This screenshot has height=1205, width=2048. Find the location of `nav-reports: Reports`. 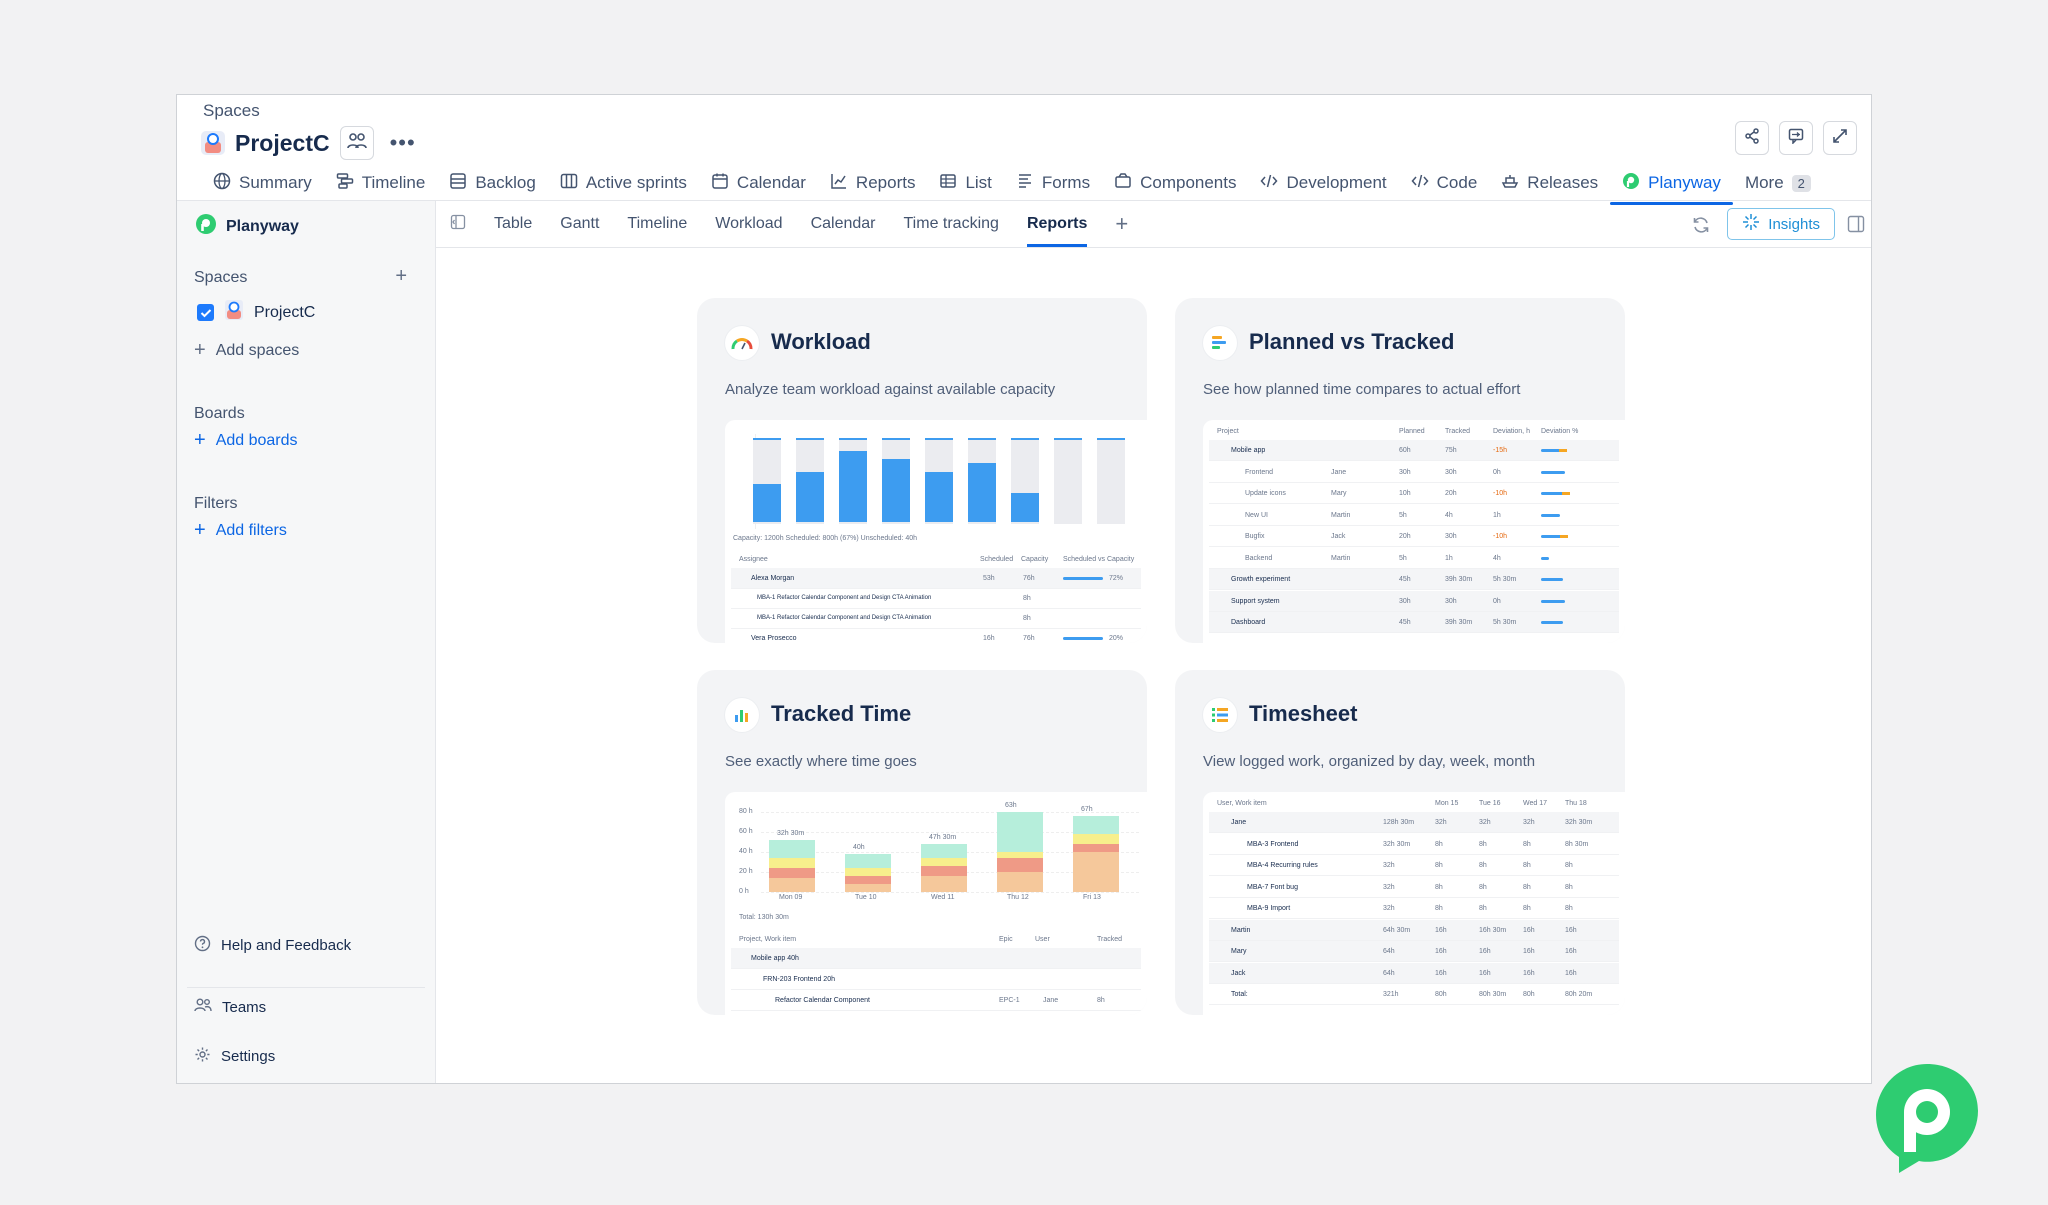

nav-reports: Reports is located at coordinates (873, 183).